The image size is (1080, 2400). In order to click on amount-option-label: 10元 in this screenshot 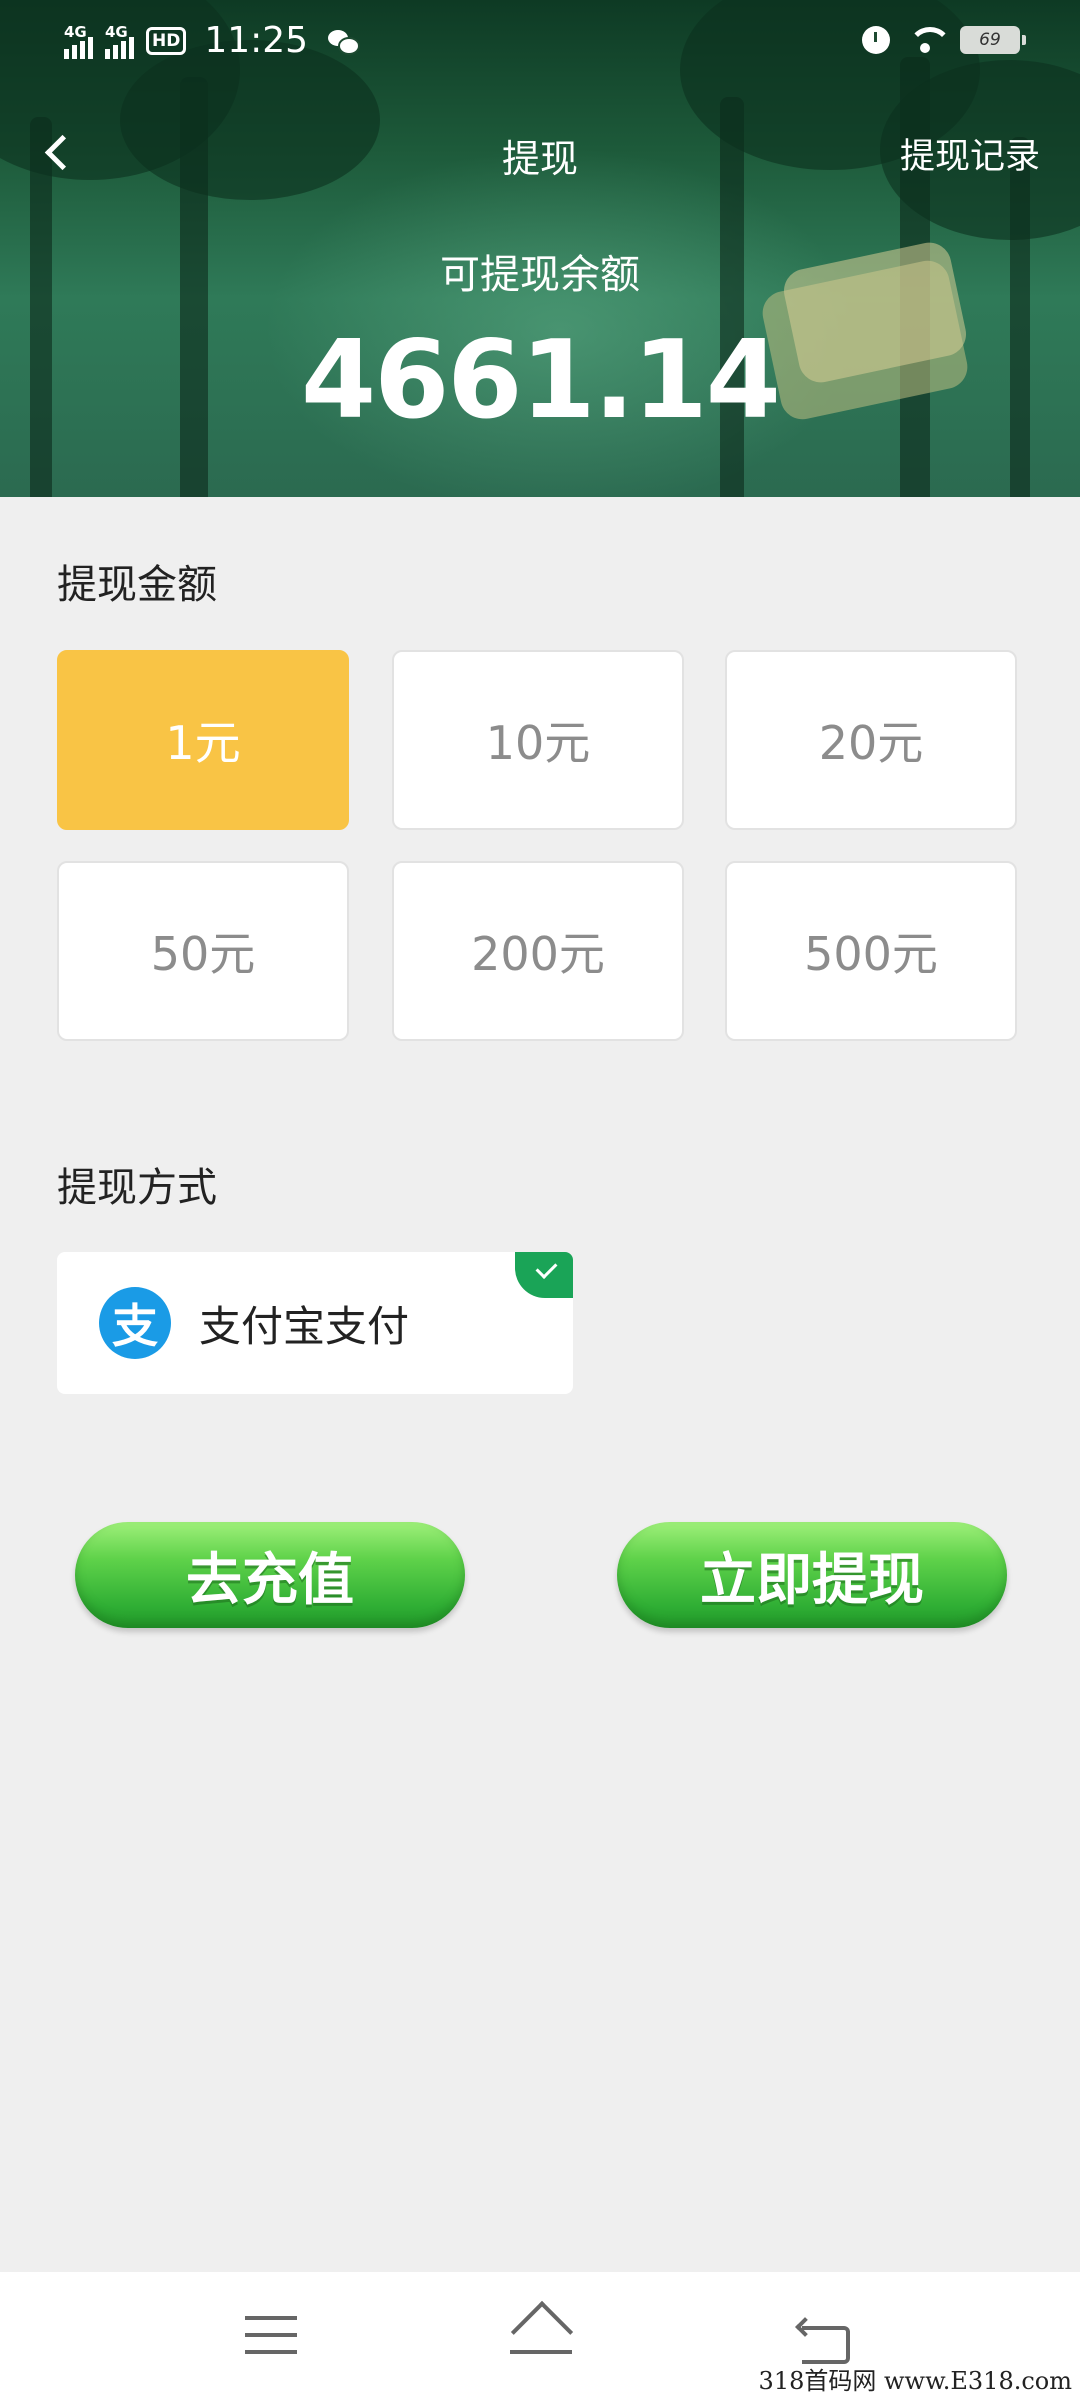, I will do `click(538, 743)`.